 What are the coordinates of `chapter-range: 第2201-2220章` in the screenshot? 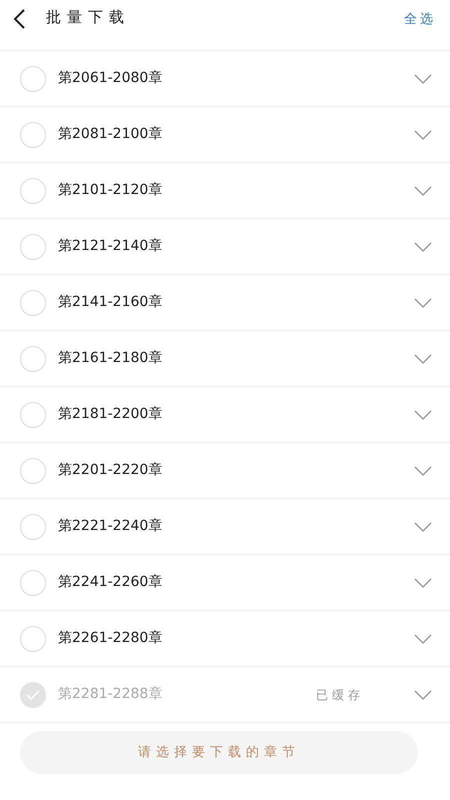 It's located at (110, 470).